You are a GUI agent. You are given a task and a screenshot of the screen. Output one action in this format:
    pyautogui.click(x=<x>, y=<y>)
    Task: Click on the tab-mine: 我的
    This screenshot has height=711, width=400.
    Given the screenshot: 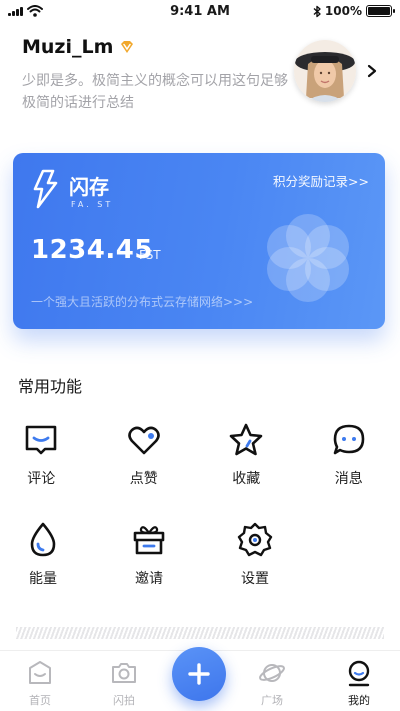 What is the action you would take?
    pyautogui.click(x=359, y=683)
    